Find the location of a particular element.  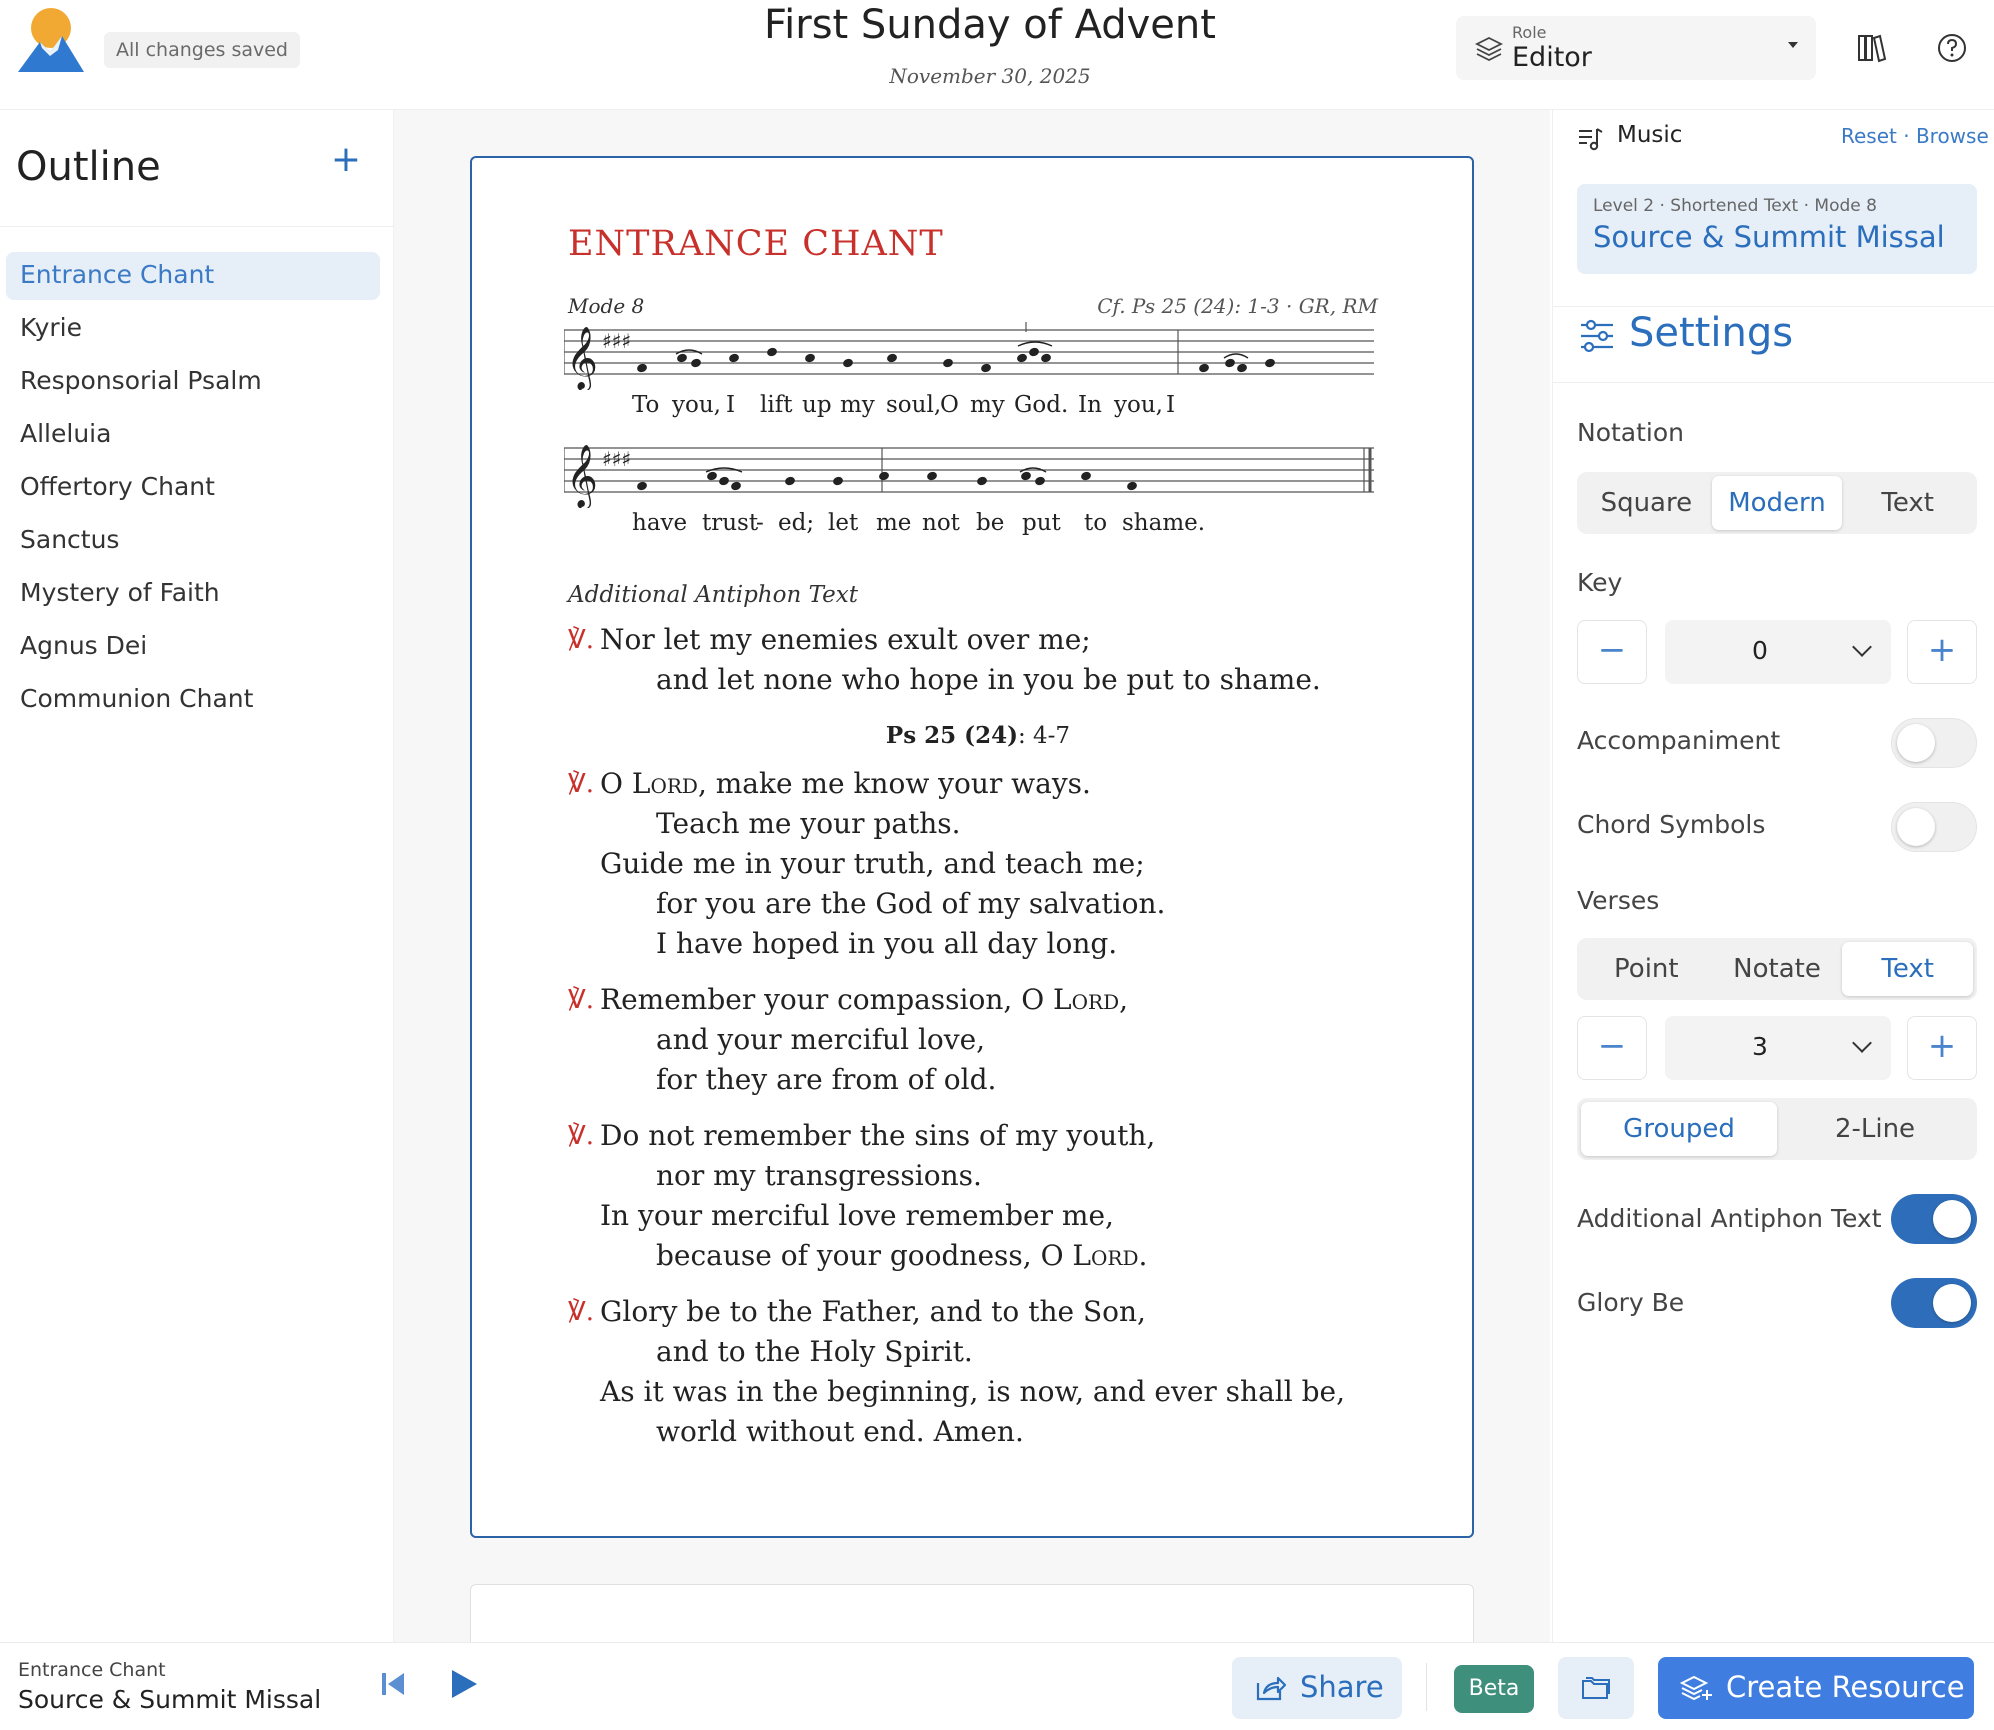

verse-line: for you are the God of my salvation. is located at coordinates (911, 903).